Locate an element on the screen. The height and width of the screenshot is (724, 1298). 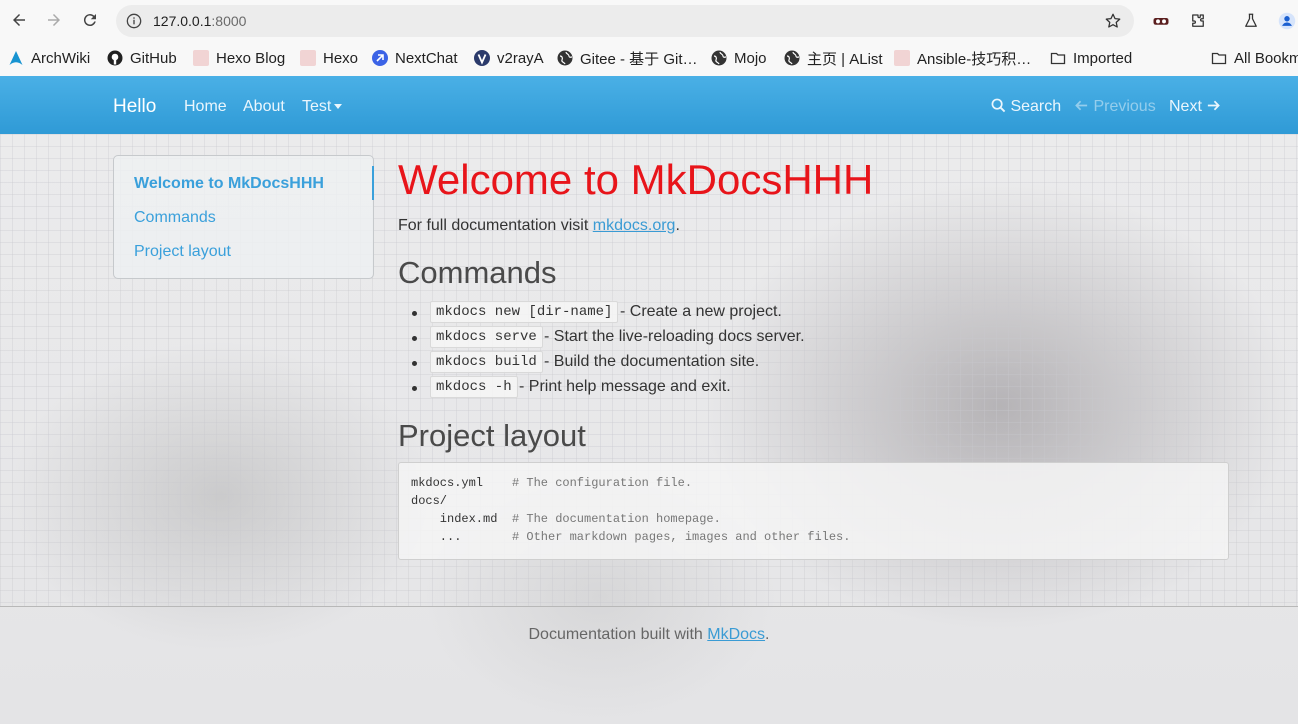
puzzle-icon is located at coordinates (1198, 20).